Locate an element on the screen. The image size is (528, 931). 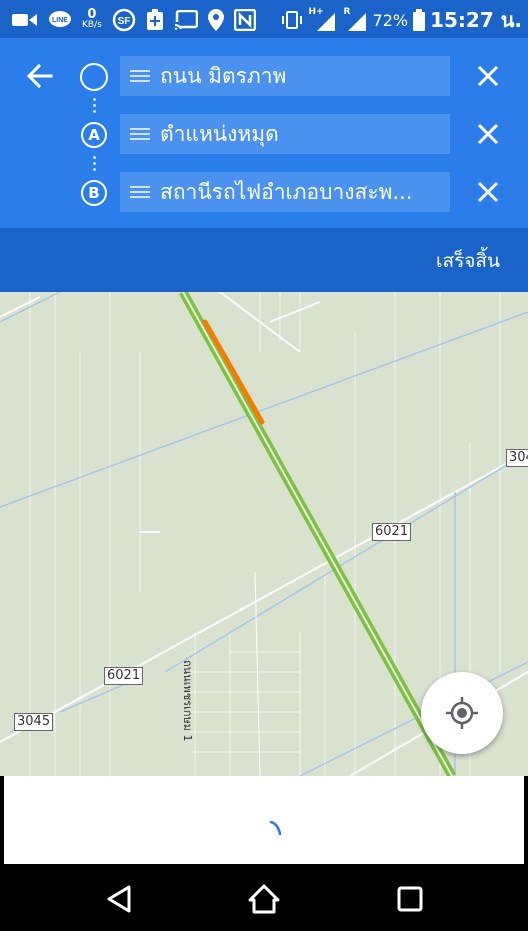
battery-percent: 72% is located at coordinates (390, 20).